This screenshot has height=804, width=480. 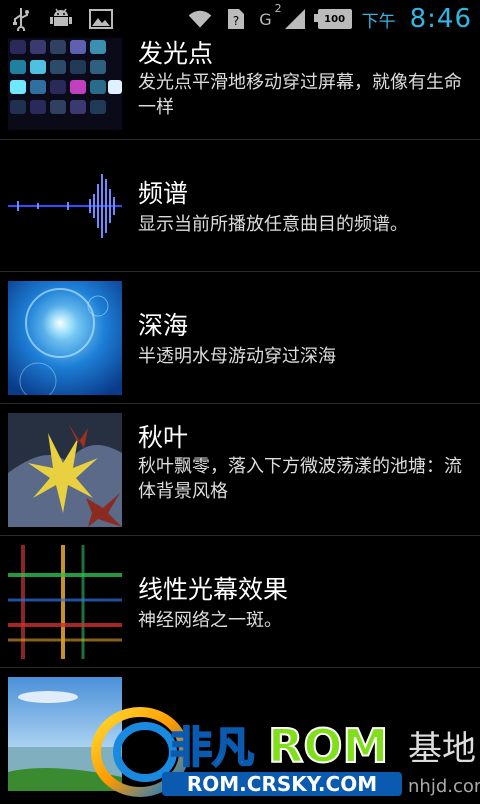 I want to click on wallpaper-thumbnail-autumn-leaves, so click(x=65, y=470).